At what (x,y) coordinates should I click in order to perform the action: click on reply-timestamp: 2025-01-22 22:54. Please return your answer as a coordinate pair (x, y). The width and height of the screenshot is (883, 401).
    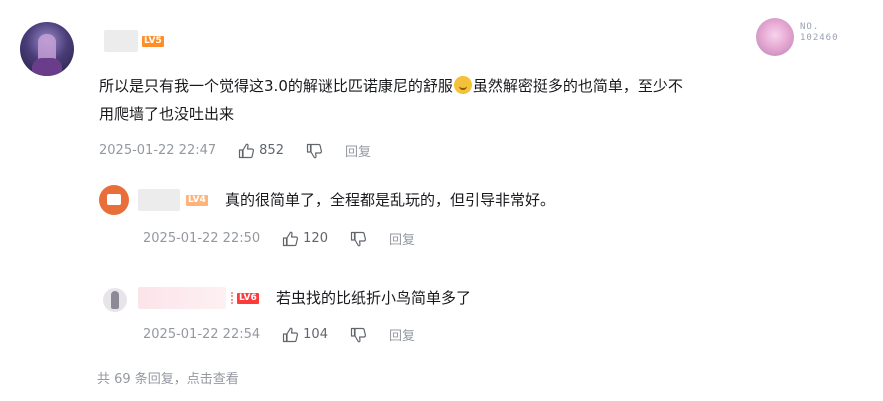
    Looking at the image, I should click on (202, 334).